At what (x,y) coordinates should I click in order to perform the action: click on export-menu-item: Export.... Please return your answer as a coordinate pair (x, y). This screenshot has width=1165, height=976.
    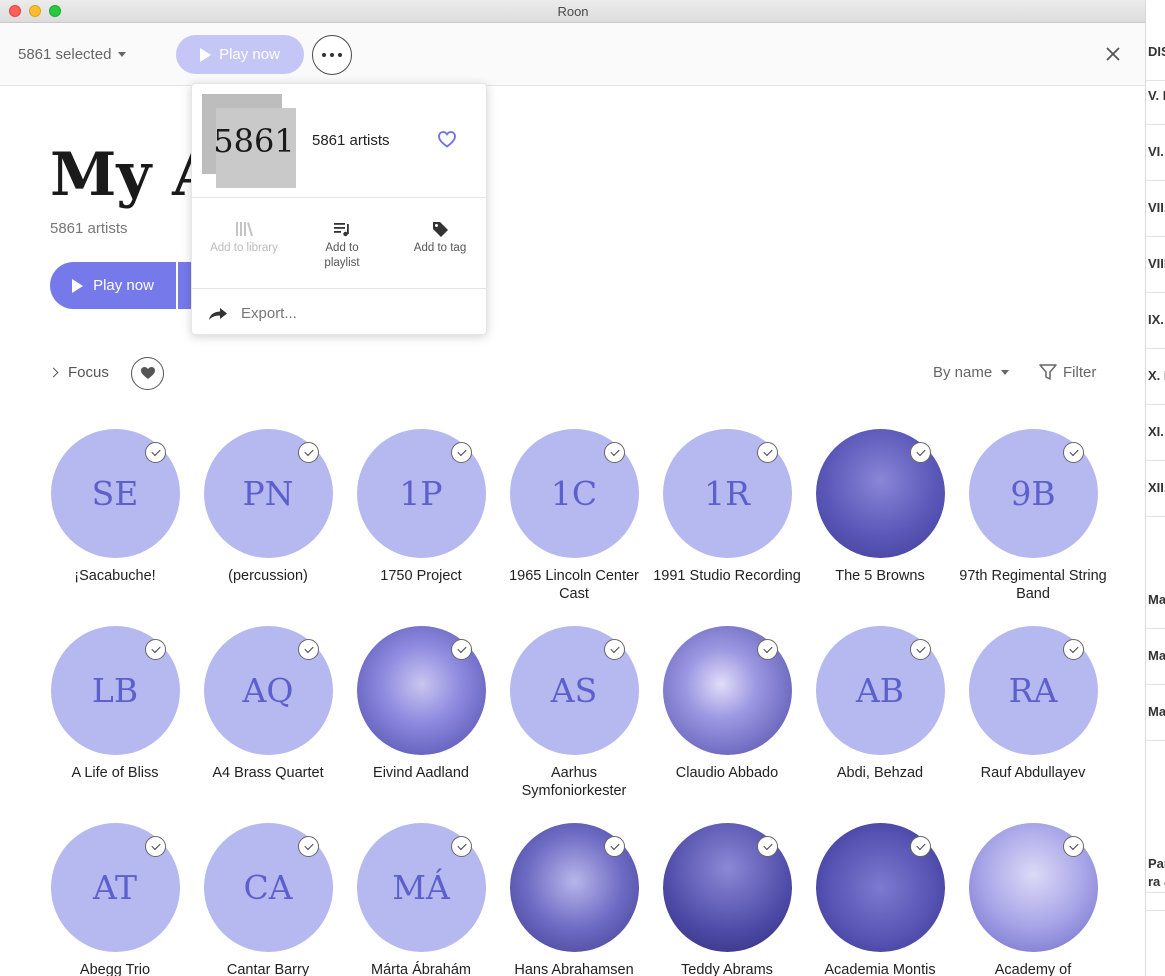
    Looking at the image, I should click on (252, 313).